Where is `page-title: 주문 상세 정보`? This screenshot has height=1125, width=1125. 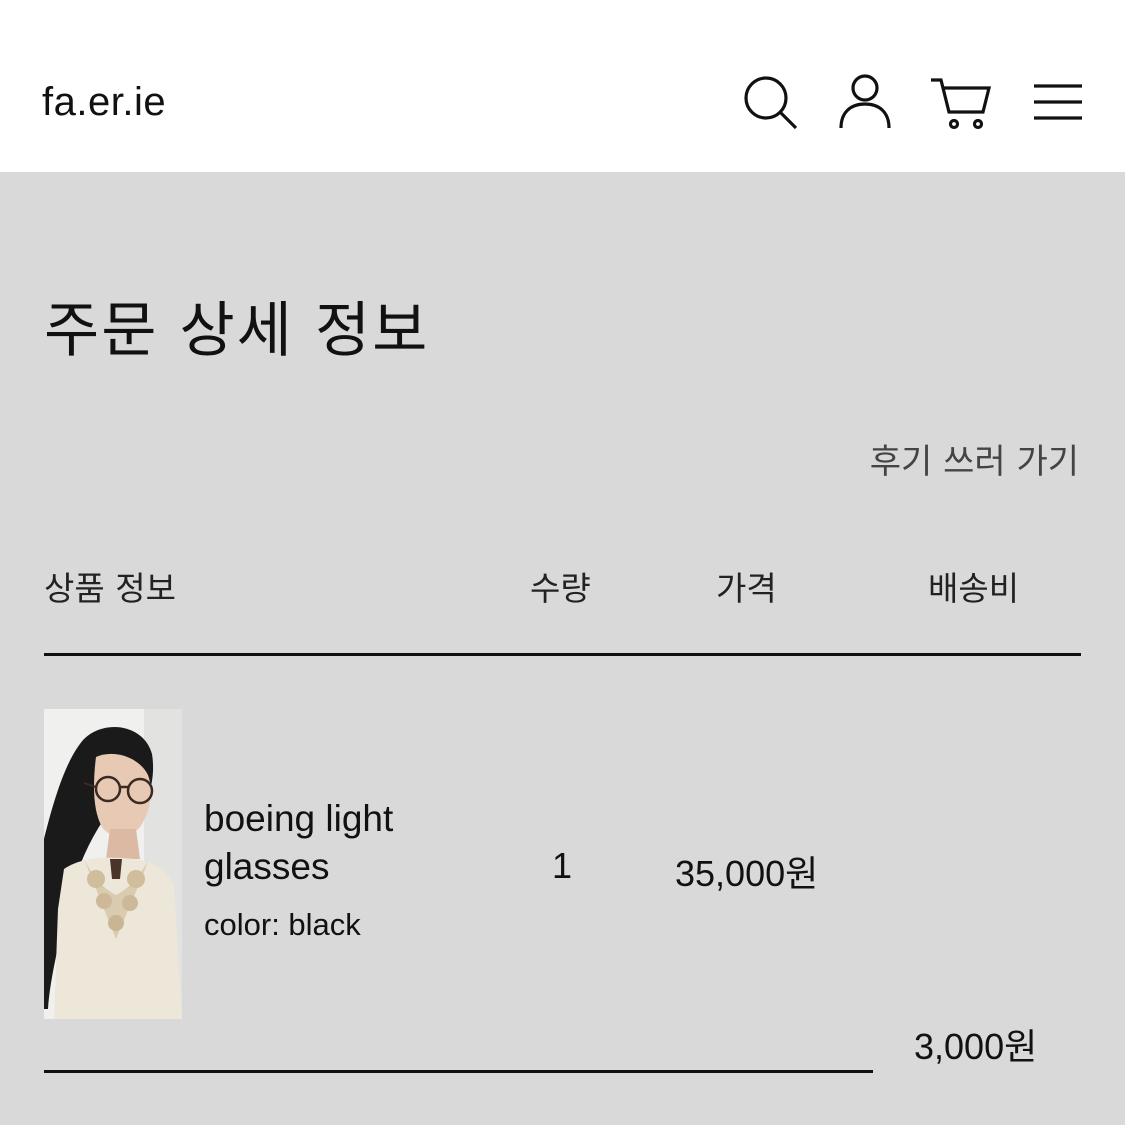
page-title: 주문 상세 정보 is located at coordinates (237, 331).